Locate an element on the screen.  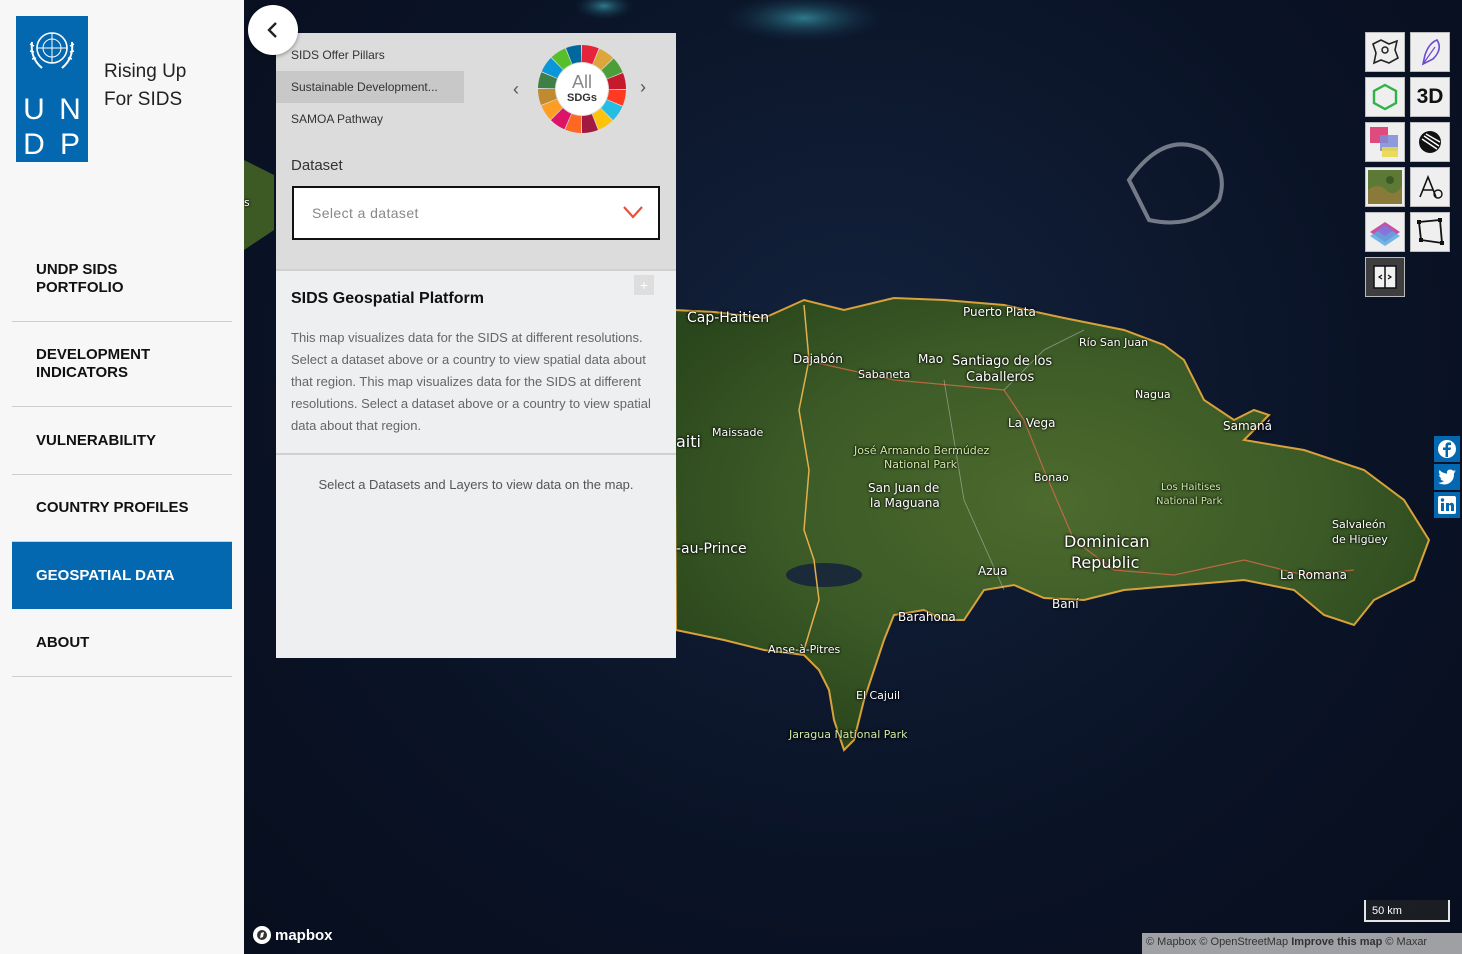
prev-arrow-icon: ‹ is located at coordinates (516, 89).